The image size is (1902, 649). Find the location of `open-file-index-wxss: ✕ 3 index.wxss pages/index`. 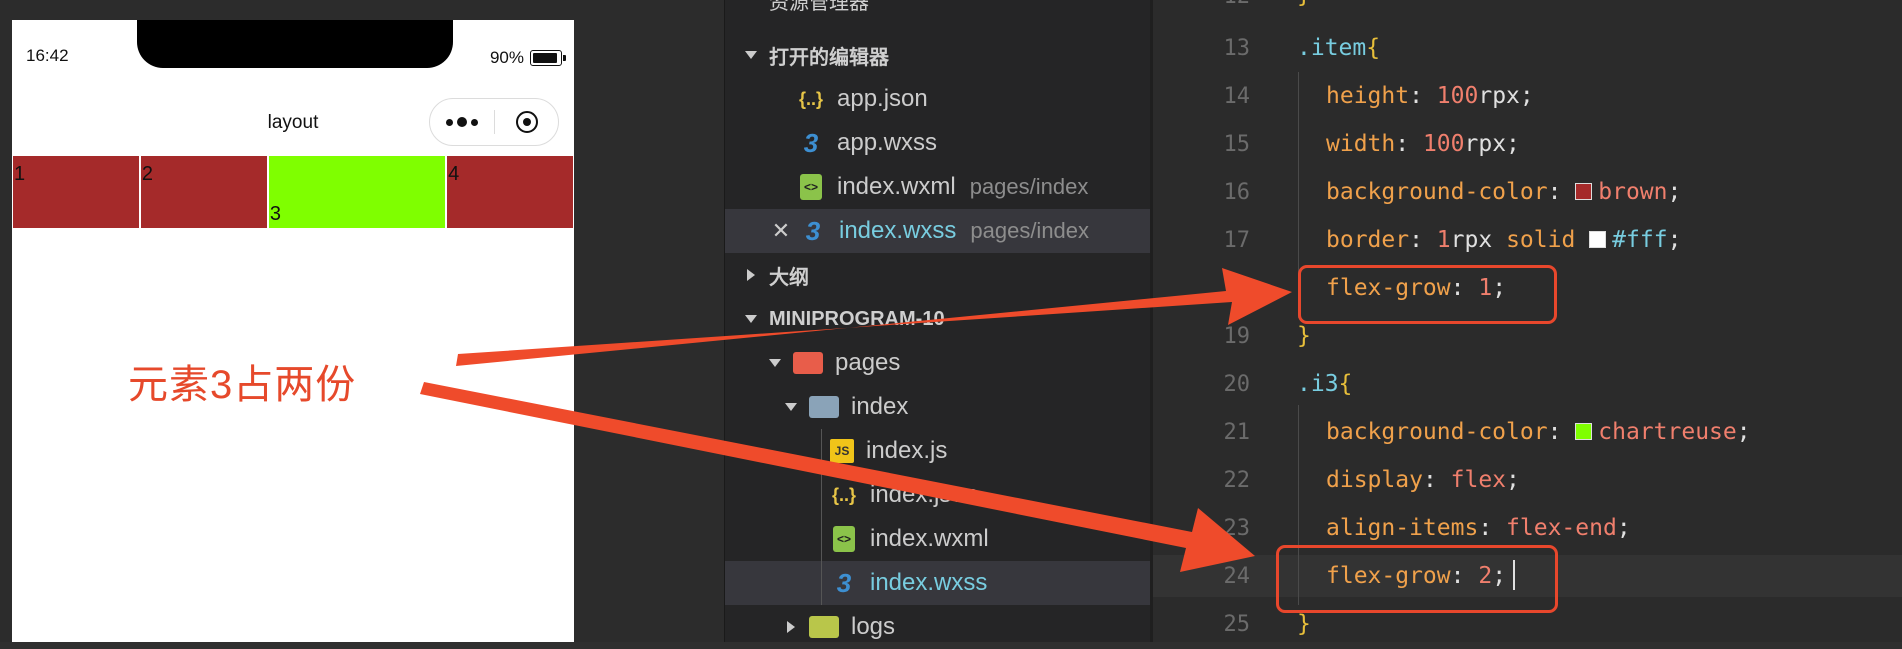

open-file-index-wxss: ✕ 3 index.wxss pages/index is located at coordinates (960, 231).